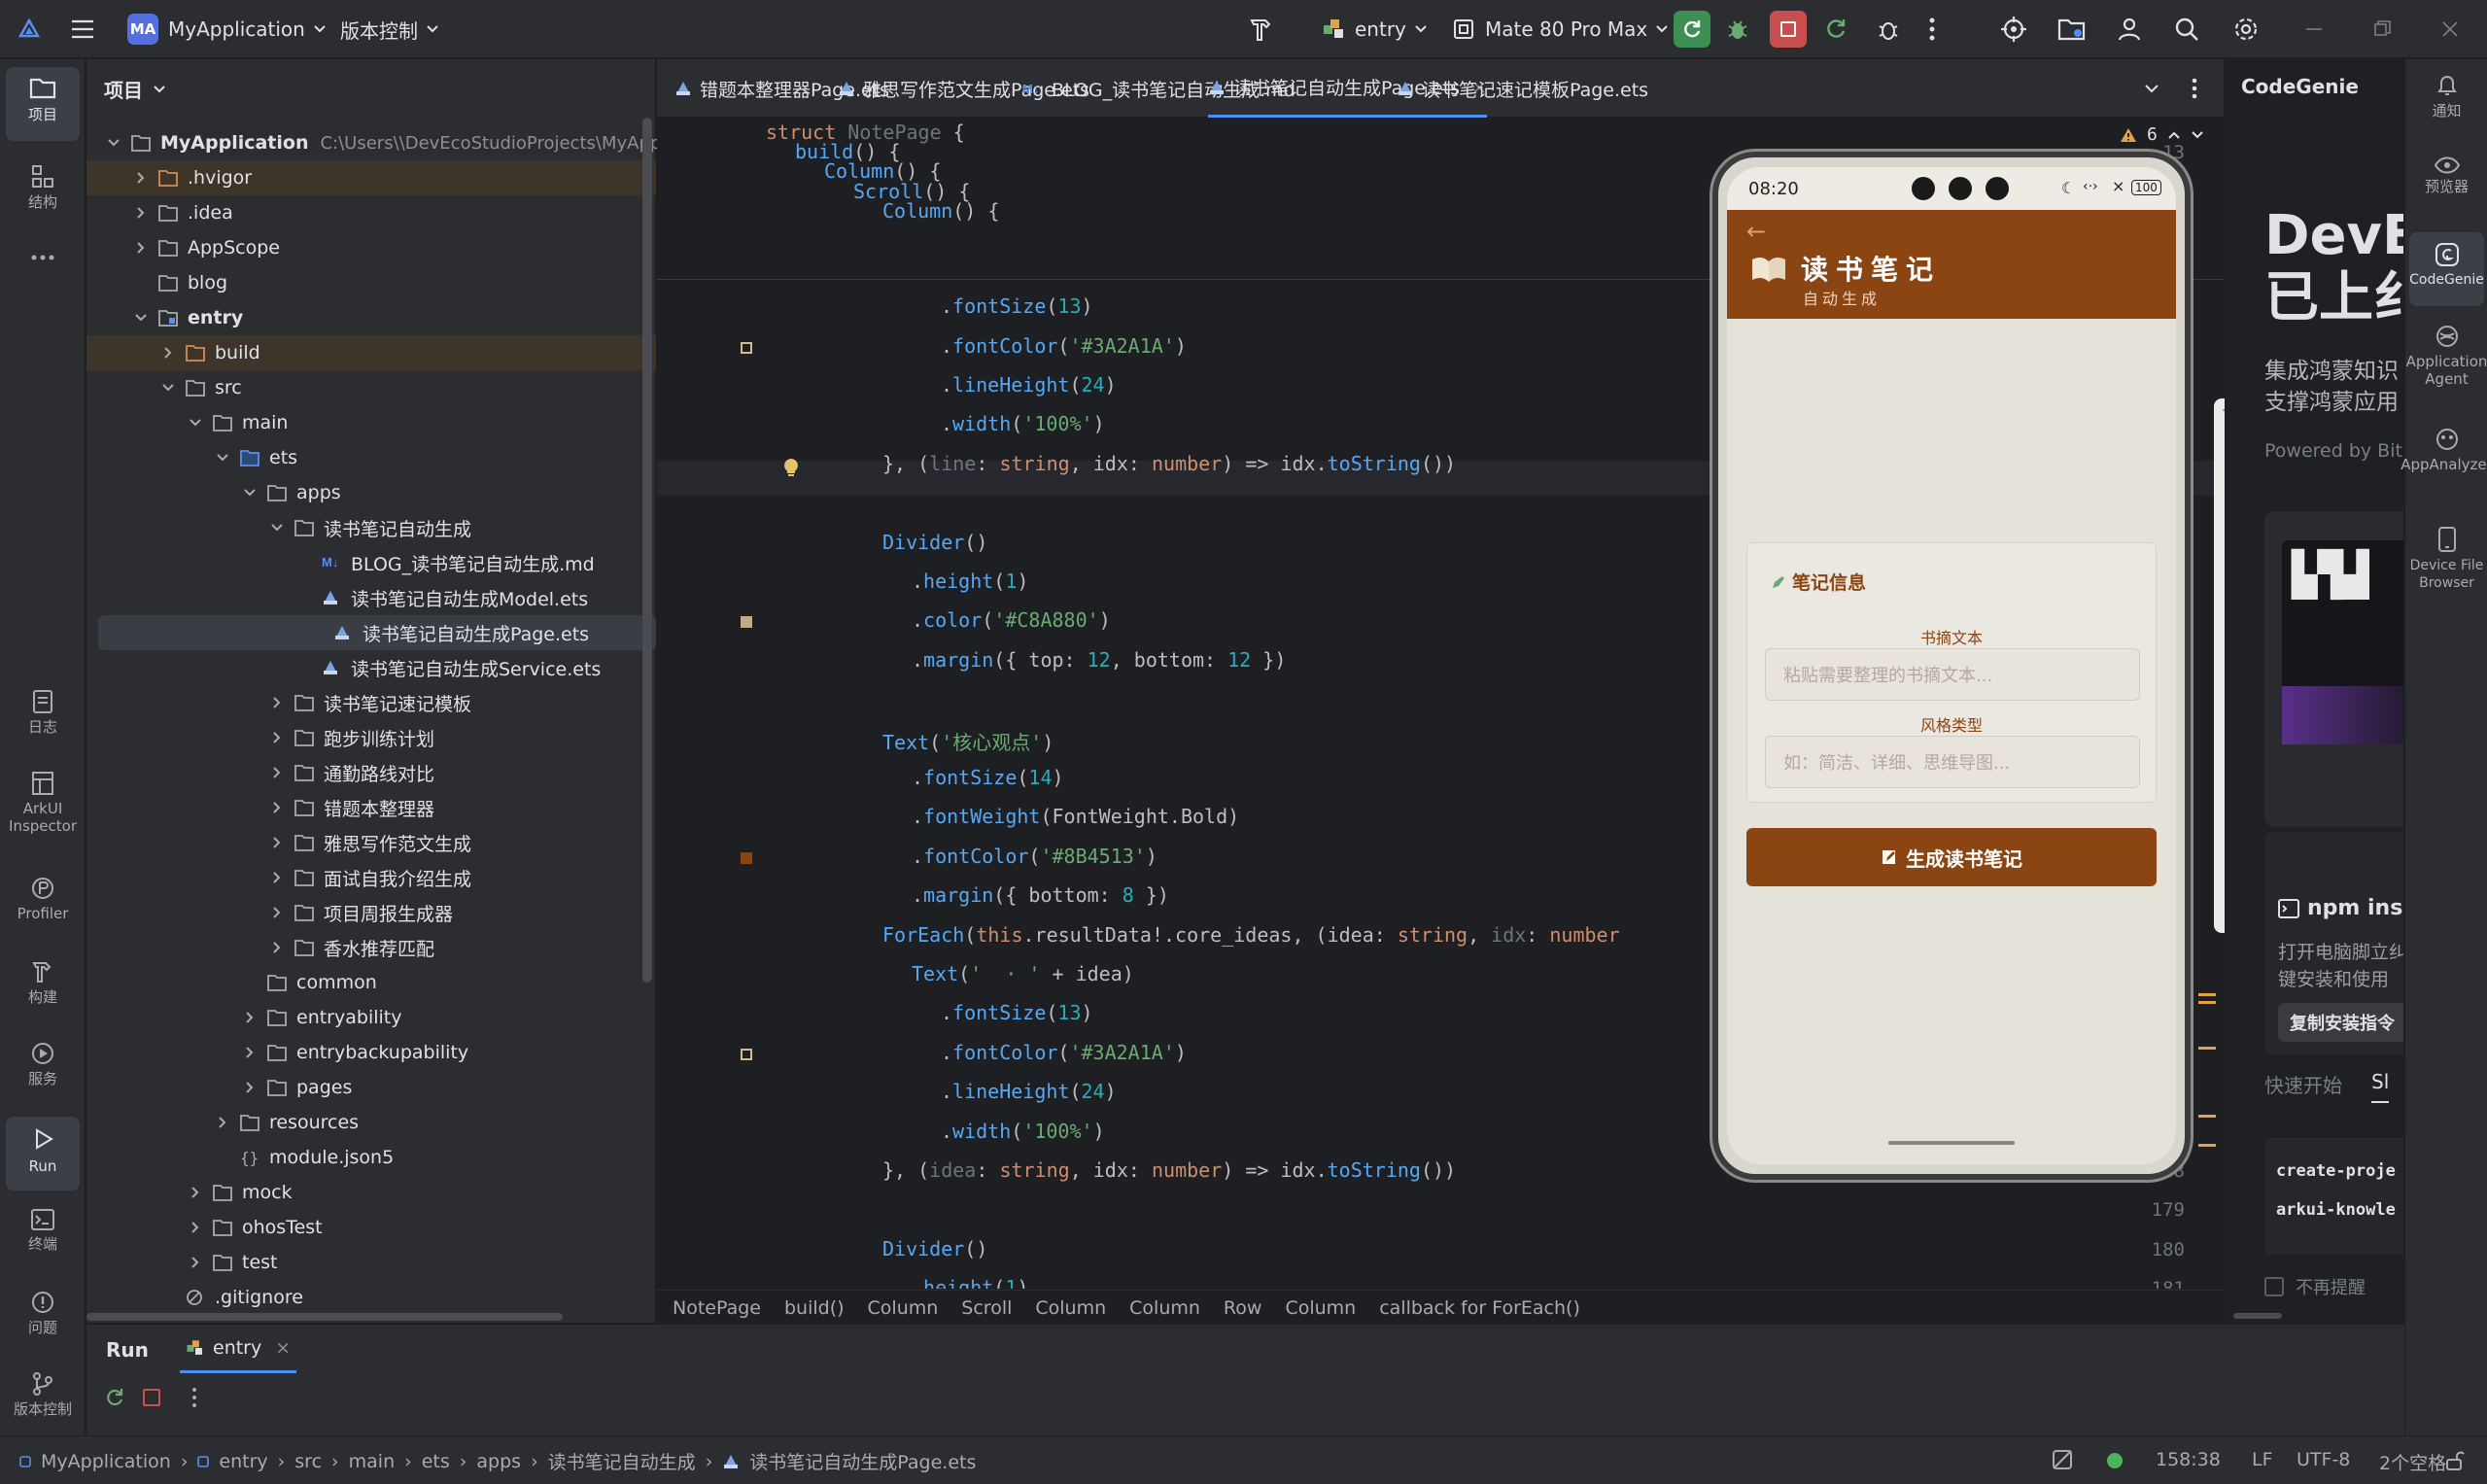 The height and width of the screenshot is (1484, 2487). I want to click on tool-arkui-inspector: ArkUI Inspector, so click(43, 803).